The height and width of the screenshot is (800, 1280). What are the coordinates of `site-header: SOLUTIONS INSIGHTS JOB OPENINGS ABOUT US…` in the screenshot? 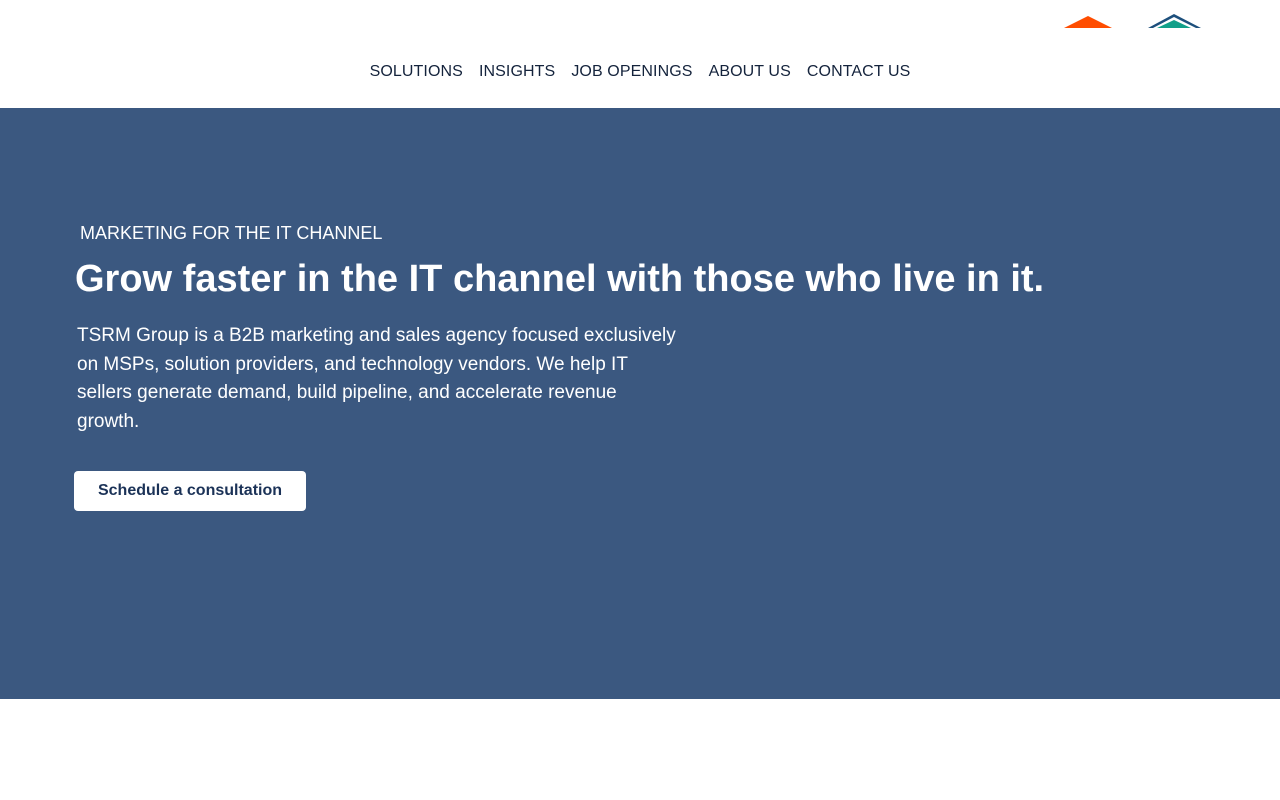 It's located at (640, 54).